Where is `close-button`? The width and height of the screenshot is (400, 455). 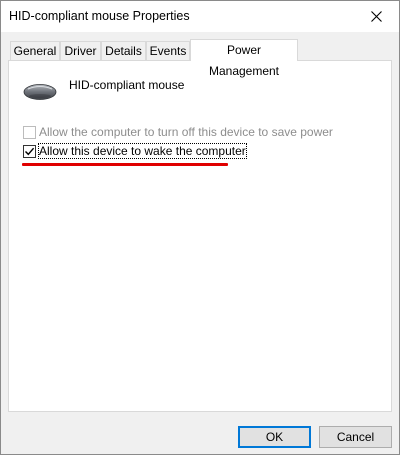 close-button is located at coordinates (376, 16).